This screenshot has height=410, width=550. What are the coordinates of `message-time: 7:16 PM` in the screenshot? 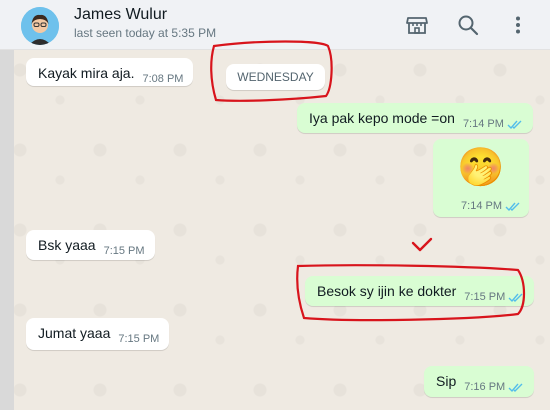 It's located at (485, 387).